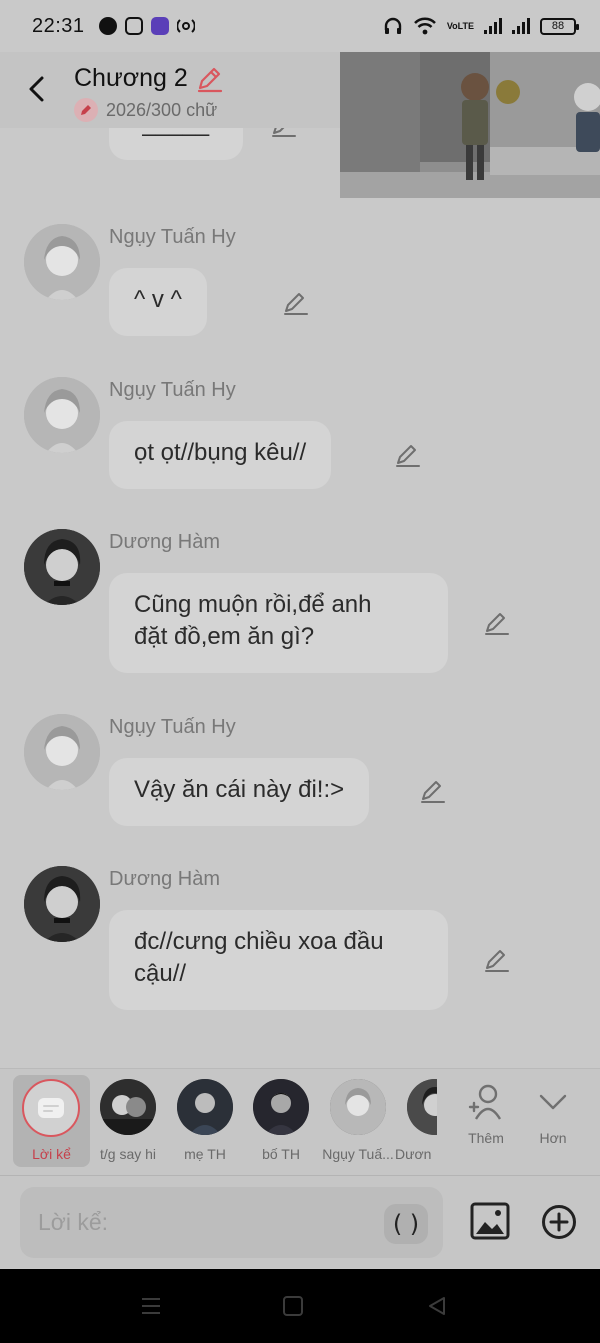  Describe the element at coordinates (253, 604) in the screenshot. I see `message-line: Cũng muộn rồi,để anh` at that location.